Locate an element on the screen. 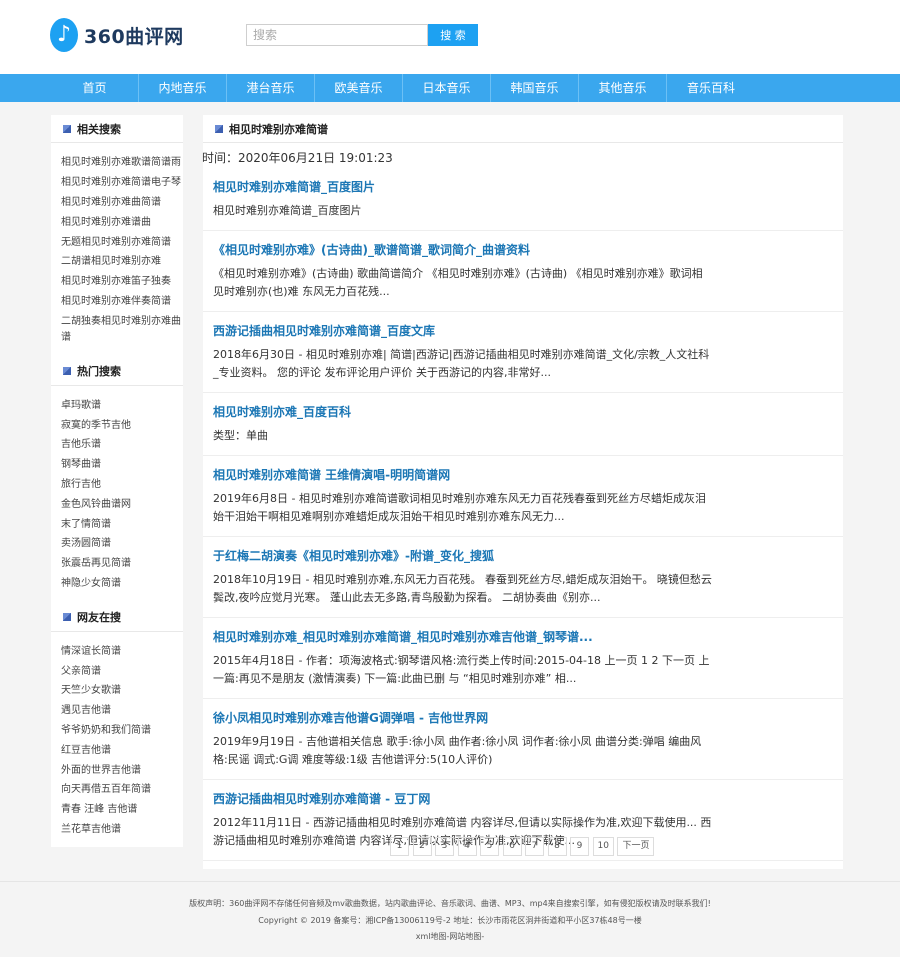 This screenshot has height=957, width=900. nav-item: 欧美音乐 is located at coordinates (359, 88).